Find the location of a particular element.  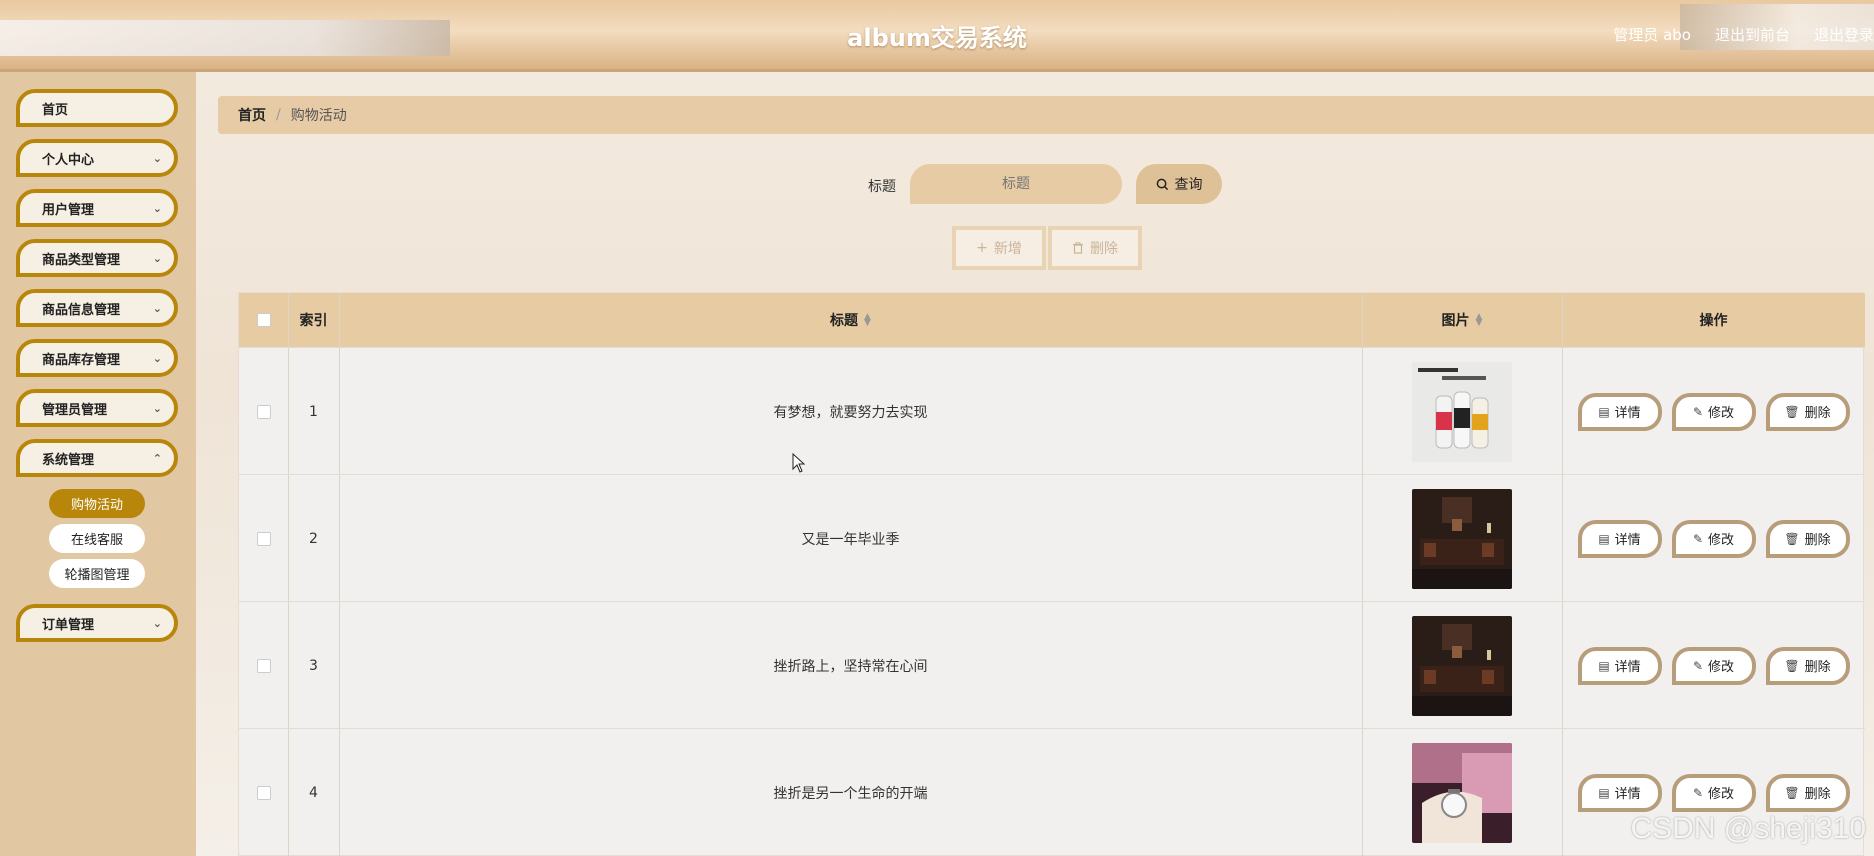

add-button: + 新增 is located at coordinates (999, 248).